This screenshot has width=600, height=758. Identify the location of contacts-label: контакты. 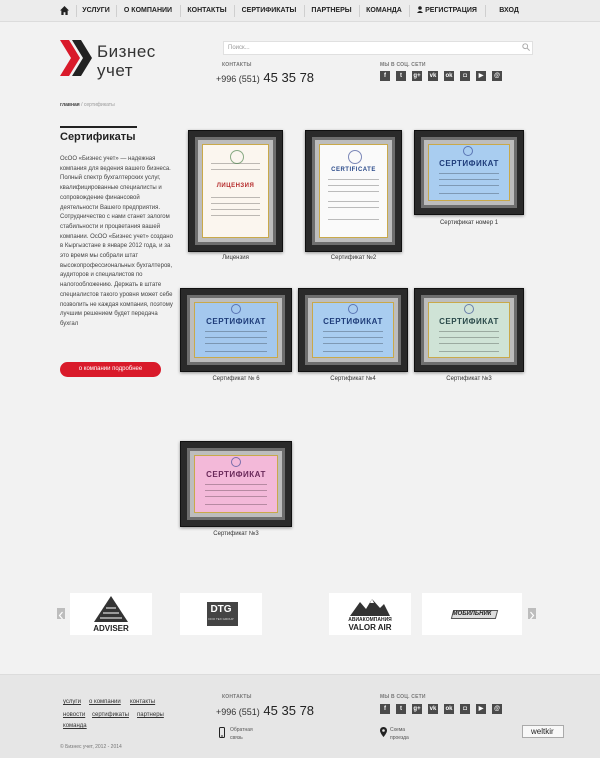
(237, 65).